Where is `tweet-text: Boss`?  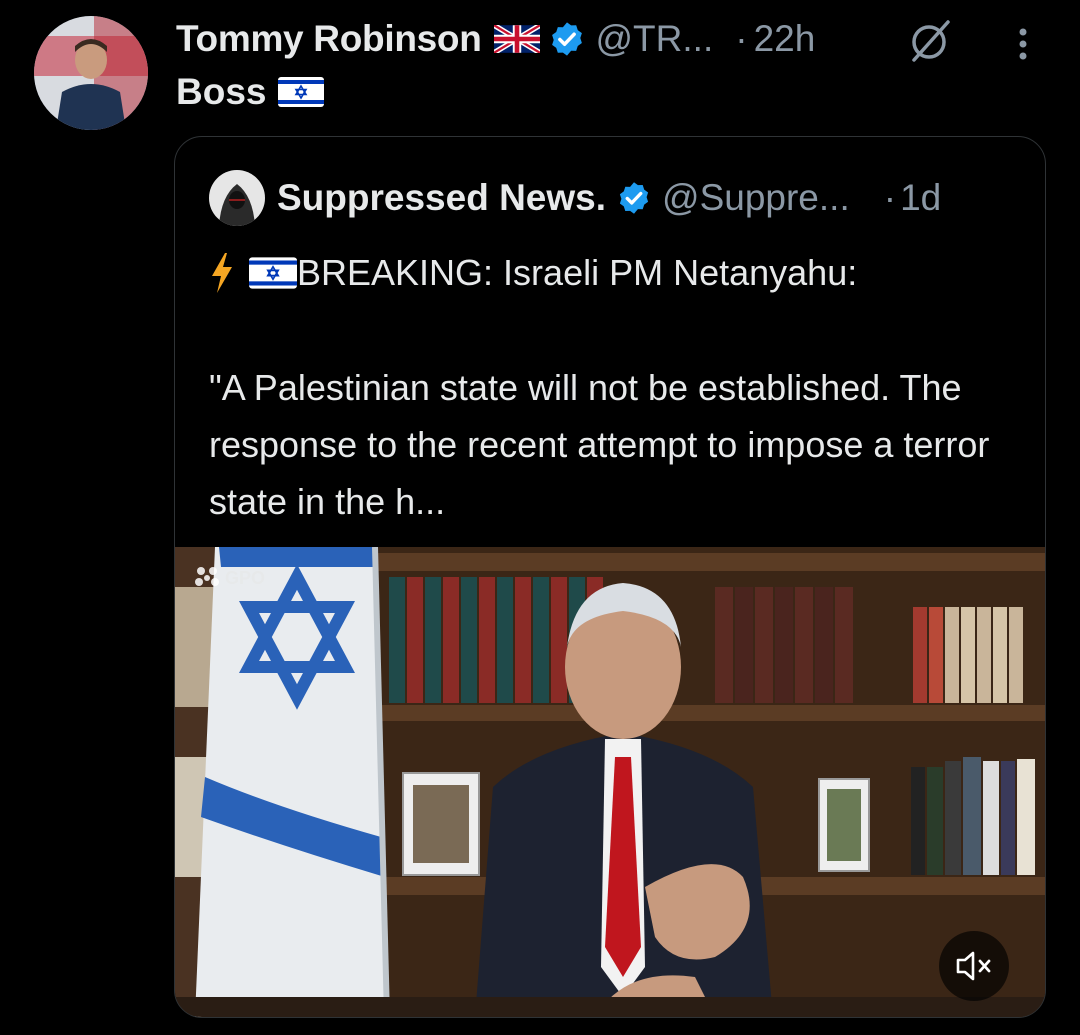
tweet-text: Boss is located at coordinates (250, 92).